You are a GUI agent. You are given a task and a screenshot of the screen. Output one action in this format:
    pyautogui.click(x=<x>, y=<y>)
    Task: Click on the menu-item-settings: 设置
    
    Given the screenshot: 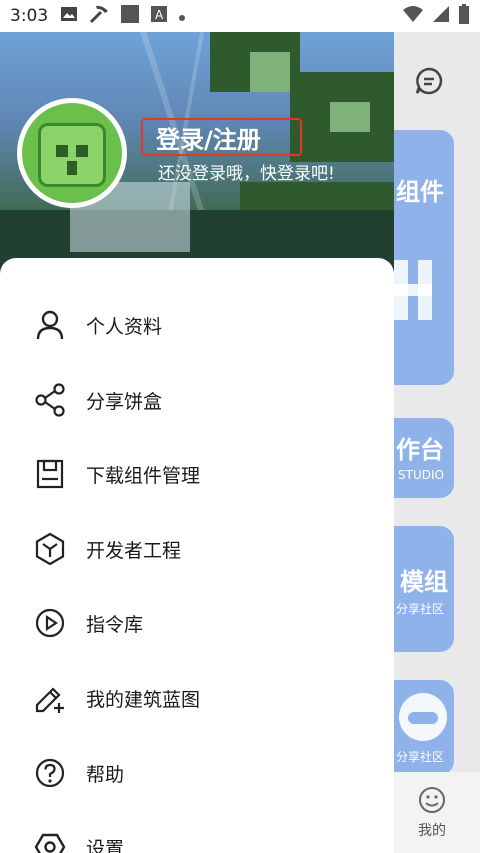 What is the action you would take?
    pyautogui.click(x=197, y=831)
    